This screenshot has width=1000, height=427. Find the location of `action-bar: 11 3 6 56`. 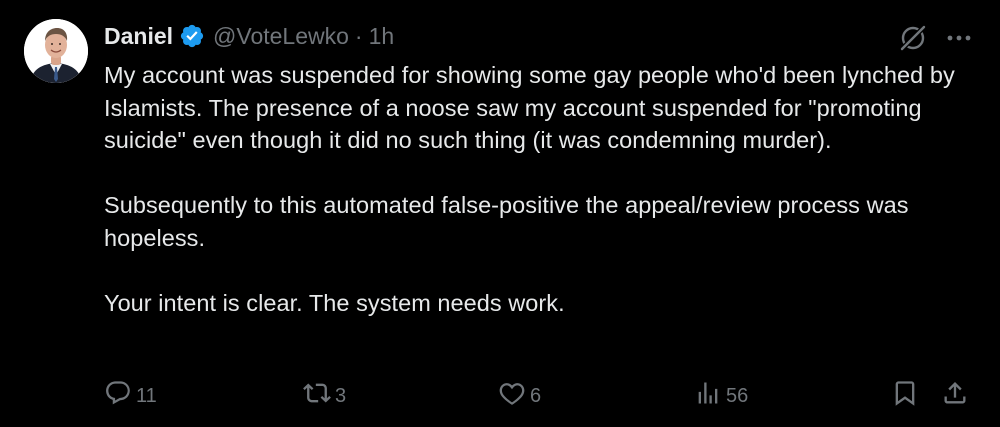

action-bar: 11 3 6 56 is located at coordinates (500, 396).